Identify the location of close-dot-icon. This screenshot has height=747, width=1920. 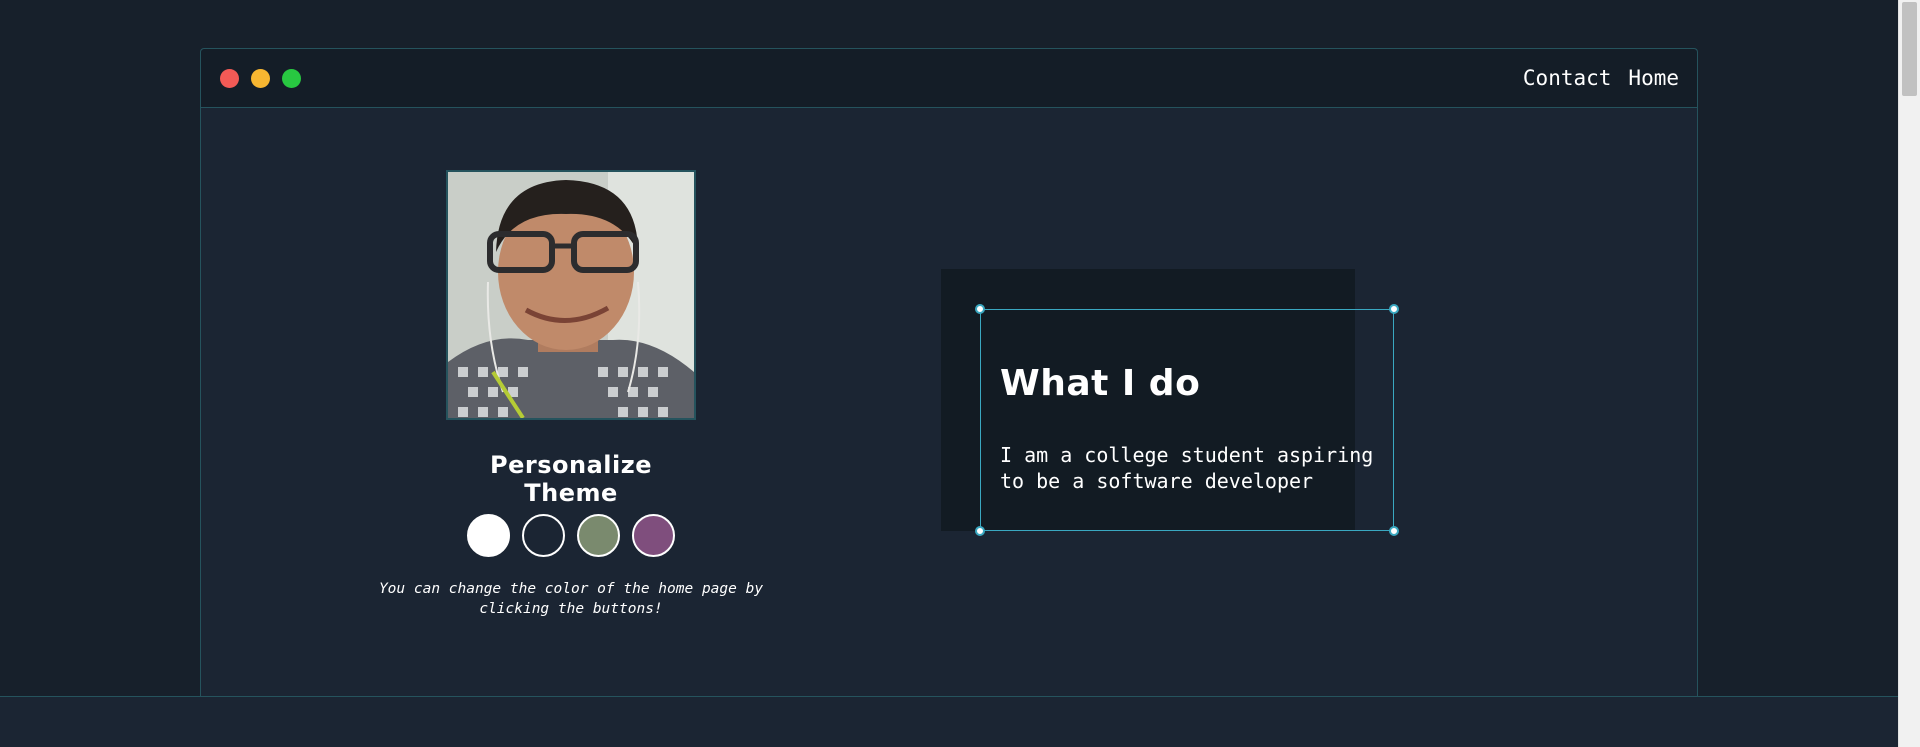
(229, 78).